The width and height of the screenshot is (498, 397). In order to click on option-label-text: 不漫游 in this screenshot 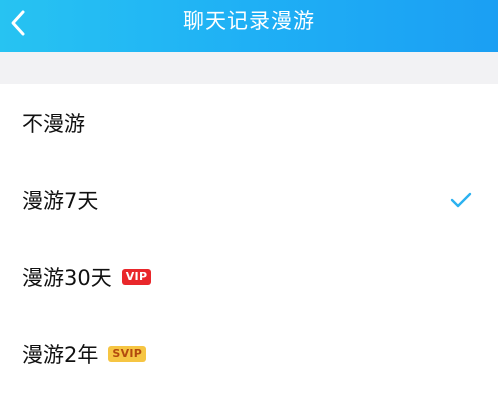, I will do `click(53, 123)`.